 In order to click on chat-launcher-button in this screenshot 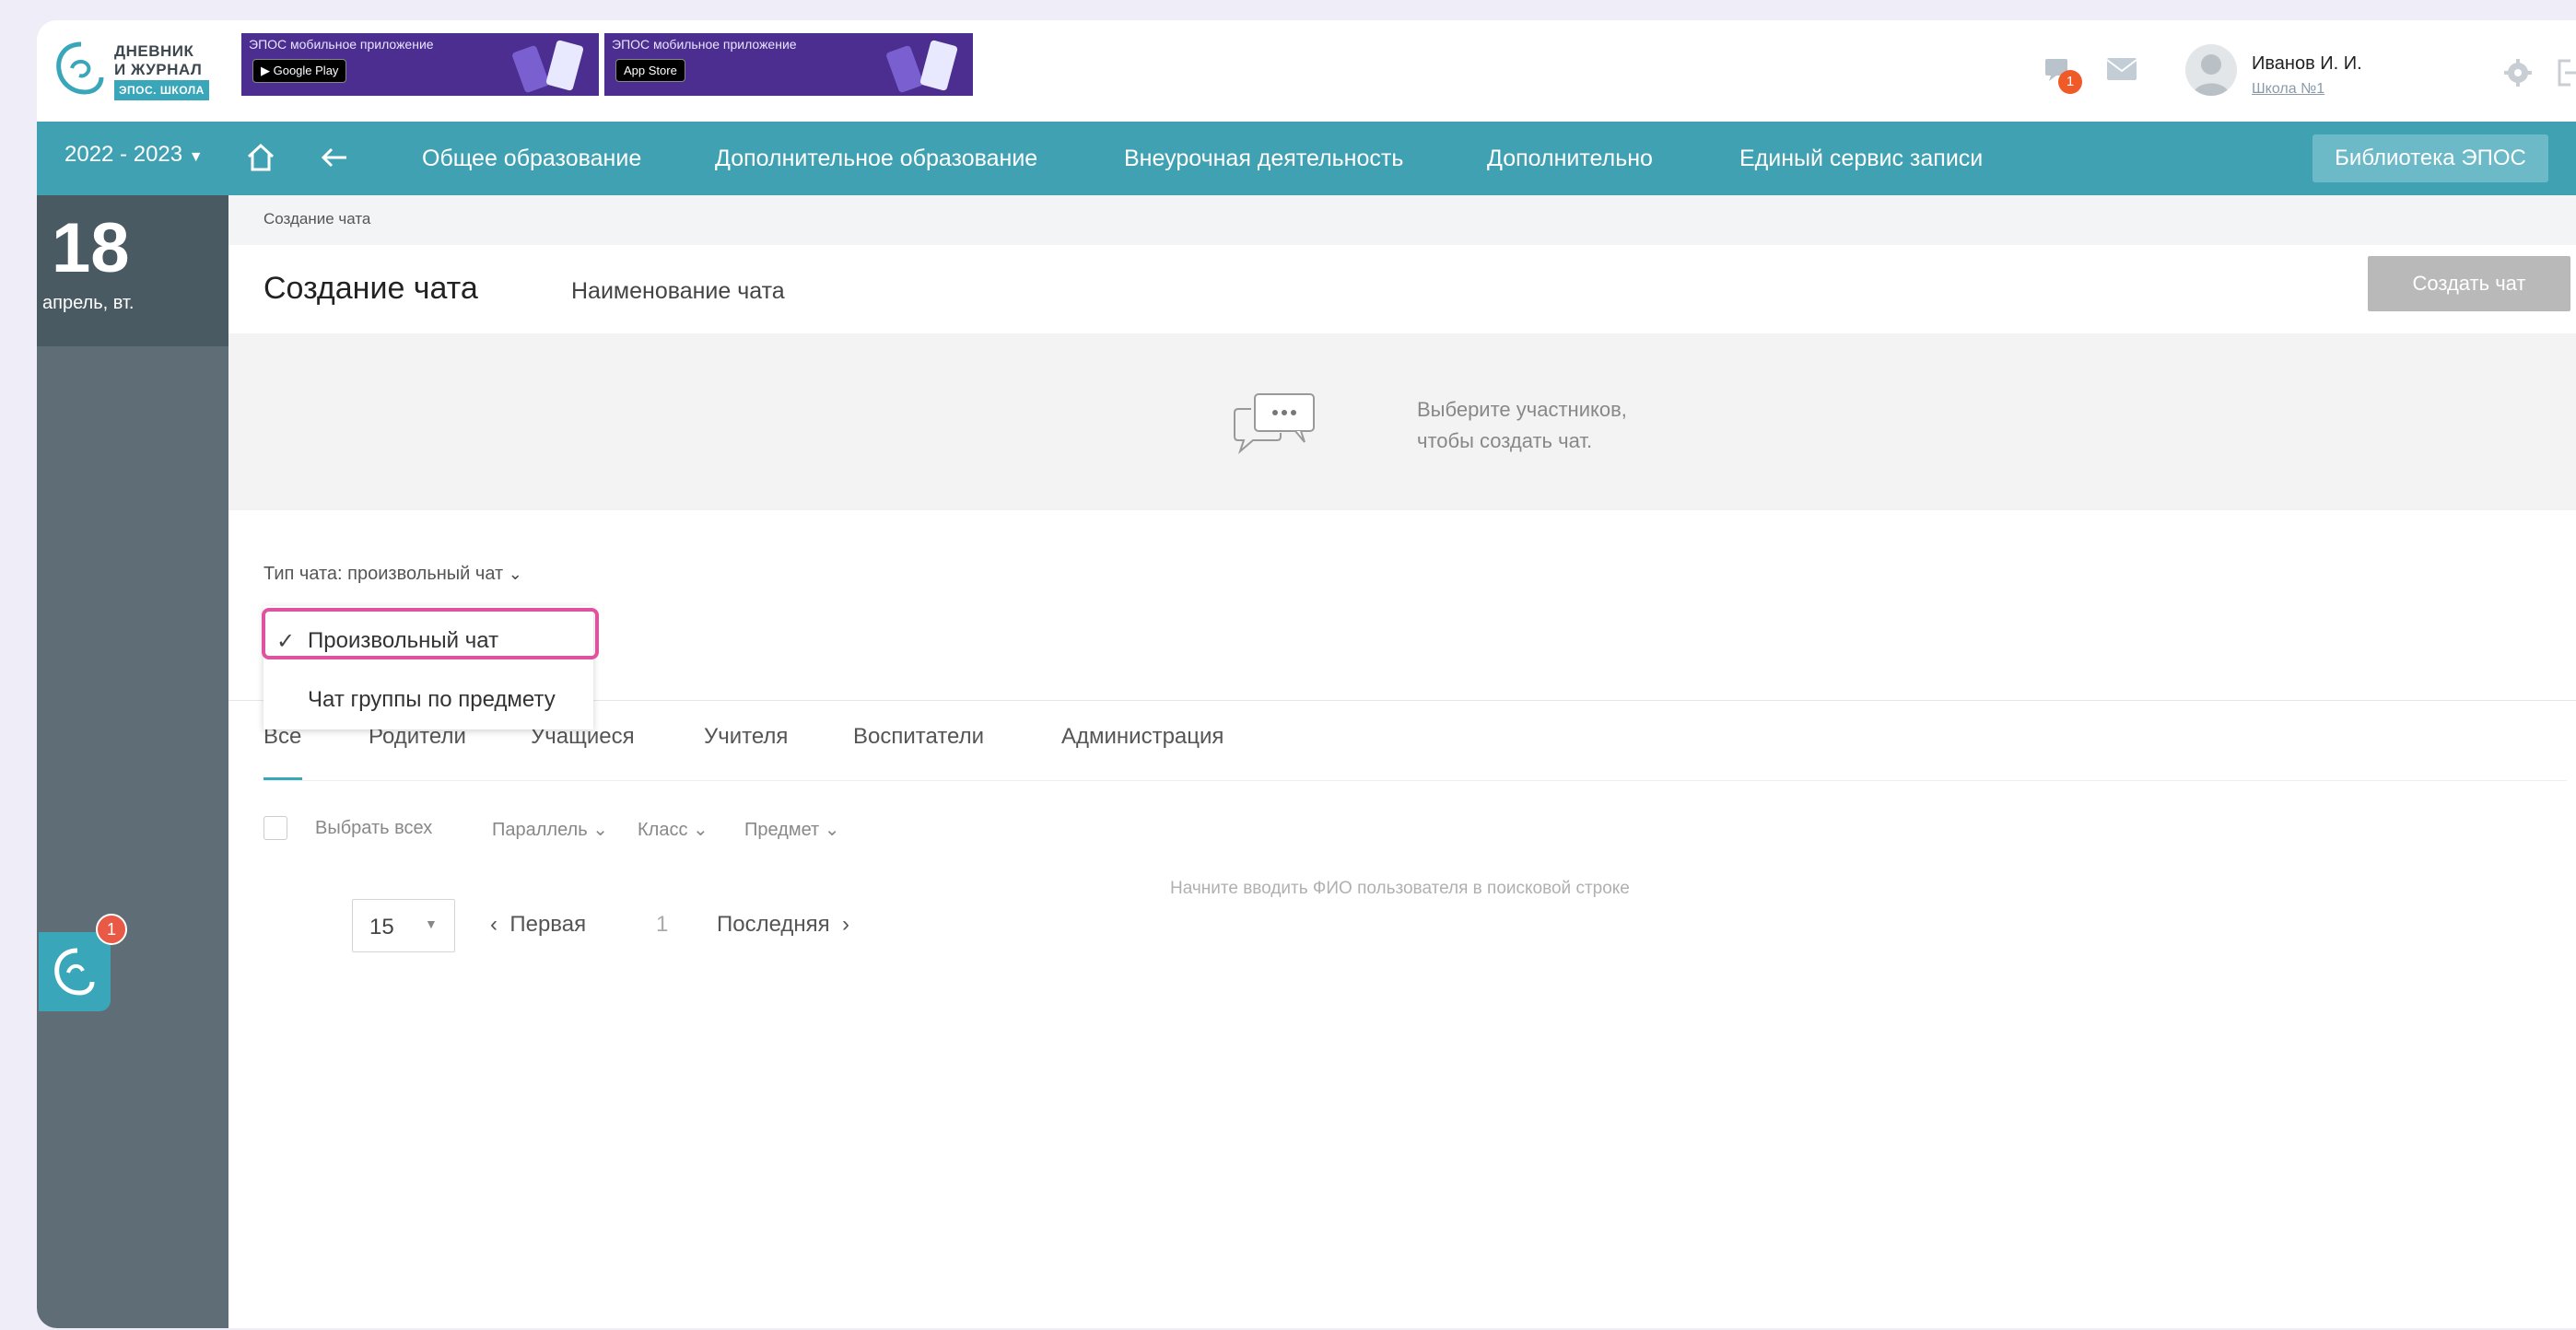, I will do `click(75, 971)`.